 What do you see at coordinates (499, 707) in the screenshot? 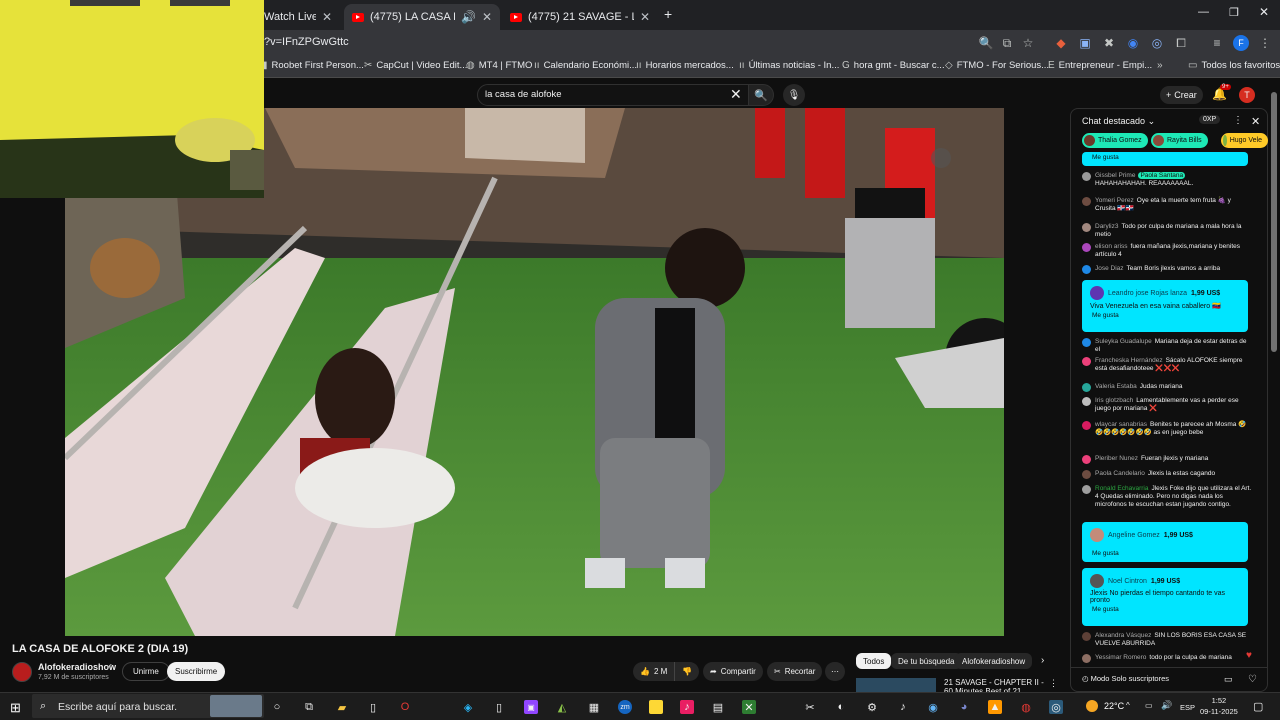
I see `document-icon: ▯` at bounding box center [499, 707].